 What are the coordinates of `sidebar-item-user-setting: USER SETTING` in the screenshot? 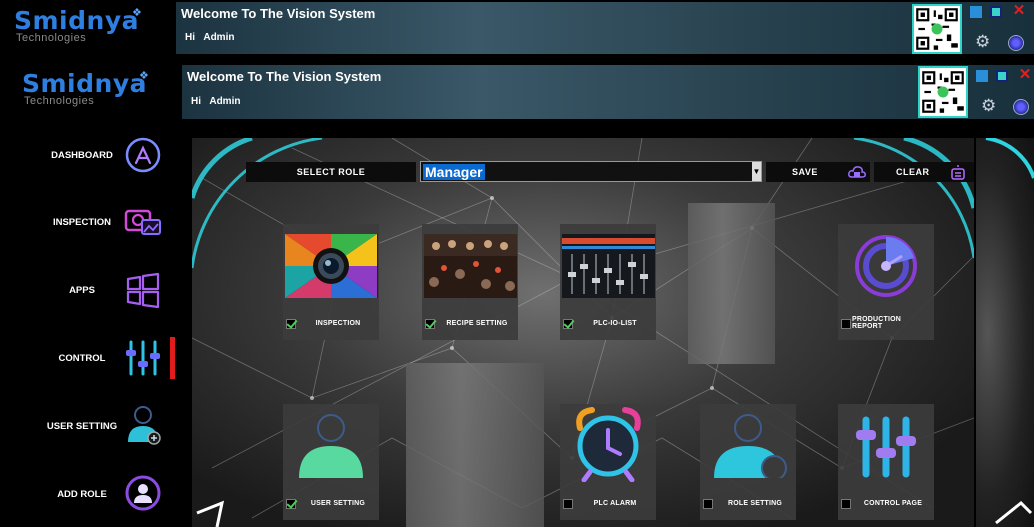 It's located at (90, 426).